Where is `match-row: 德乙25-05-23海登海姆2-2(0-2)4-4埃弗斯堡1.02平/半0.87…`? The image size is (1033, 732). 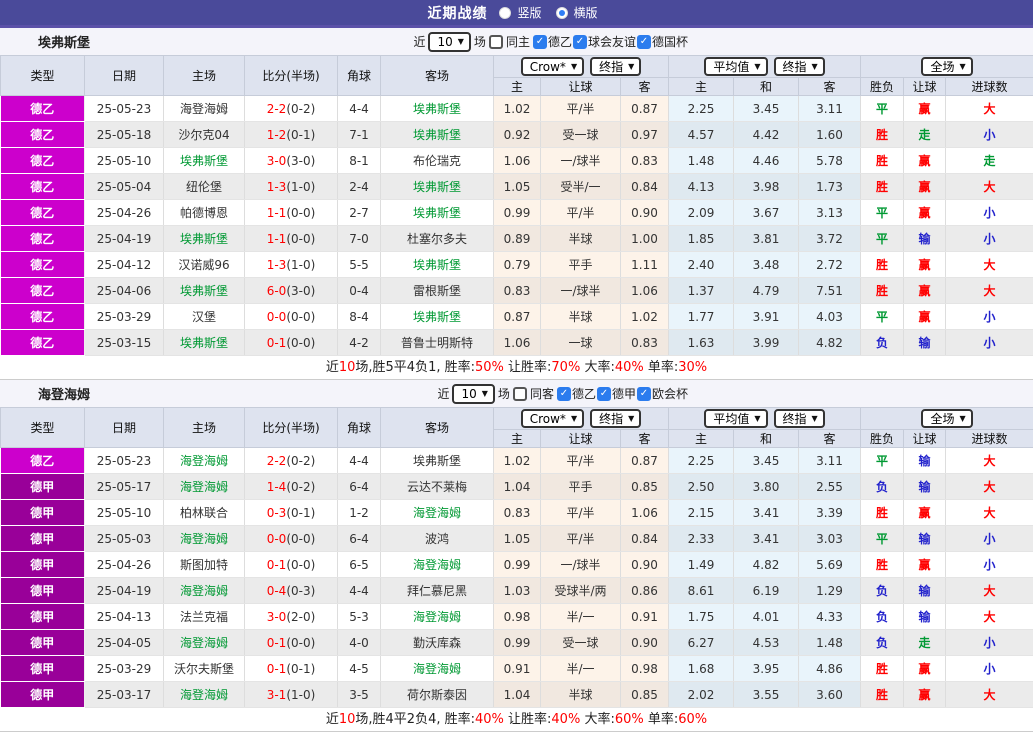
match-row: 德乙25-05-23海登海姆2-2(0-2)4-4埃弗斯堡1.02平/半0.87… is located at coordinates (517, 109).